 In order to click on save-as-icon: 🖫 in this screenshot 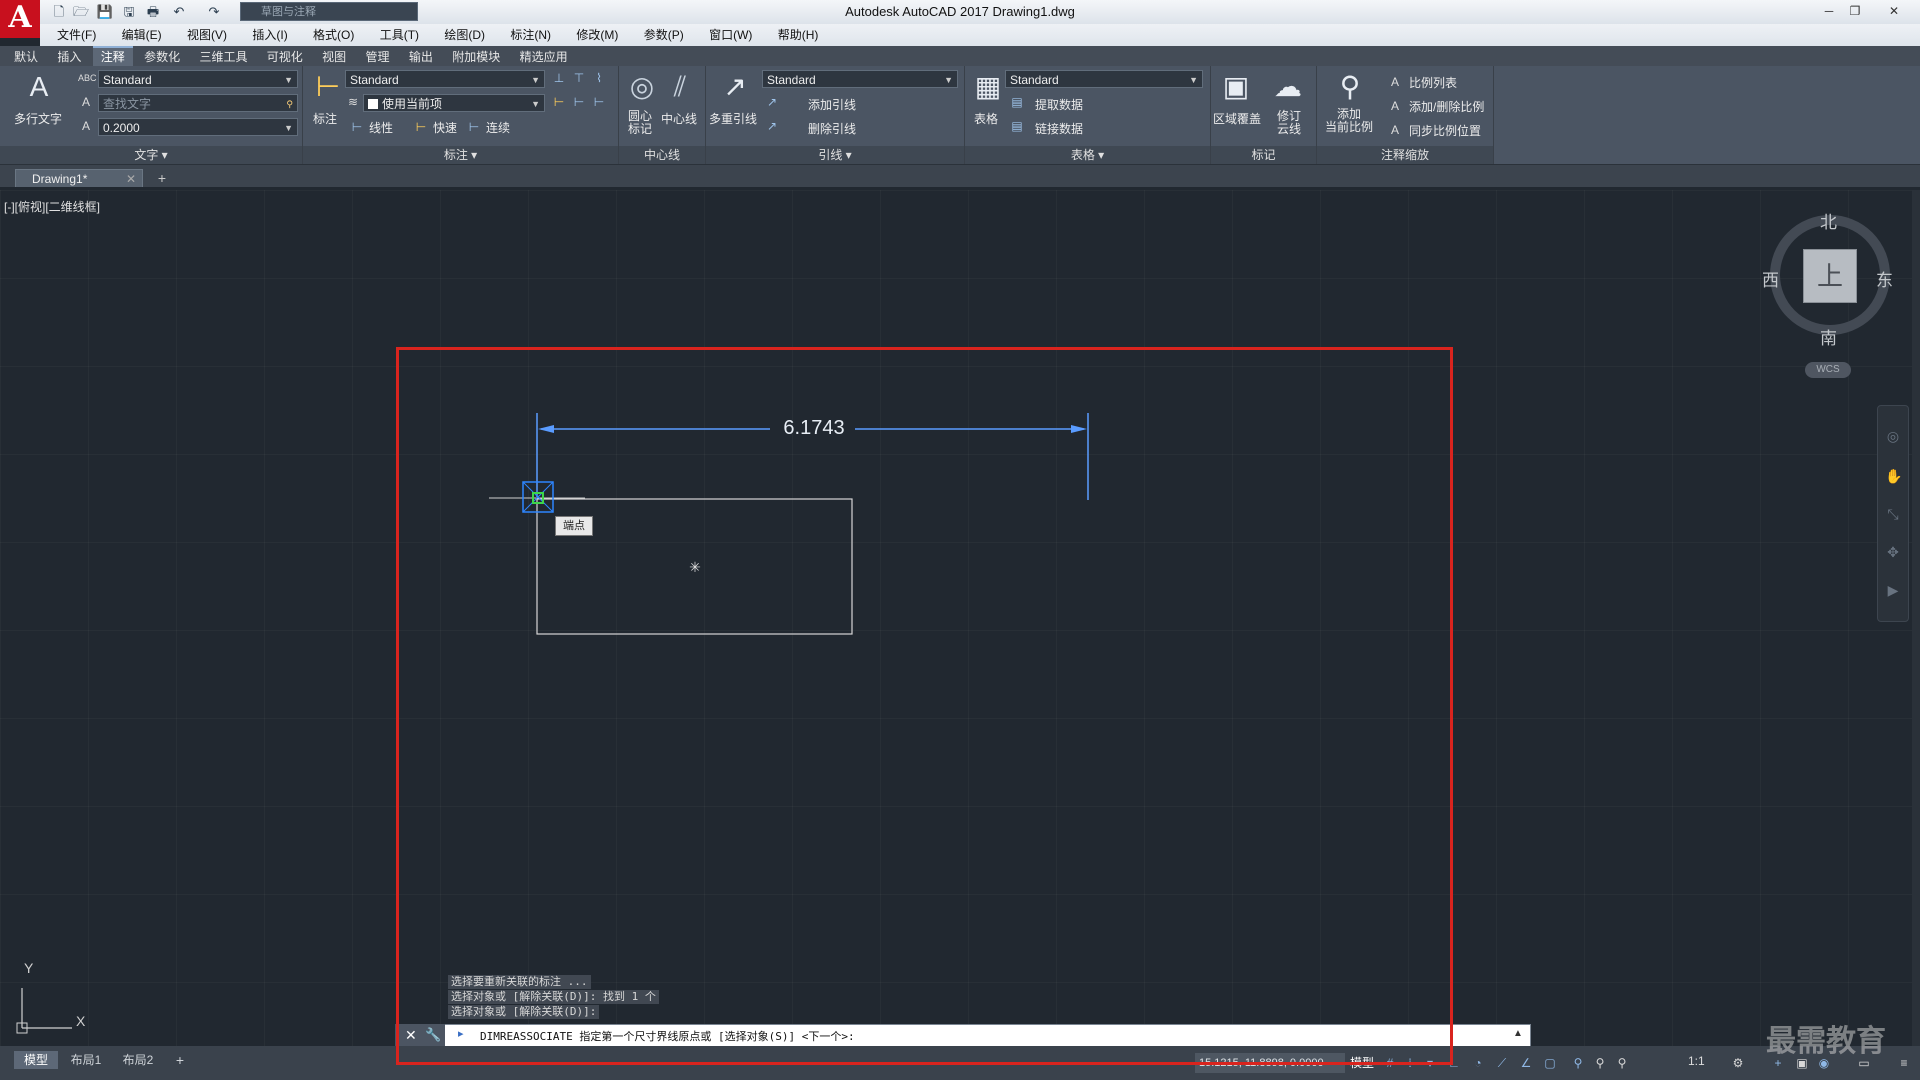, I will do `click(129, 12)`.